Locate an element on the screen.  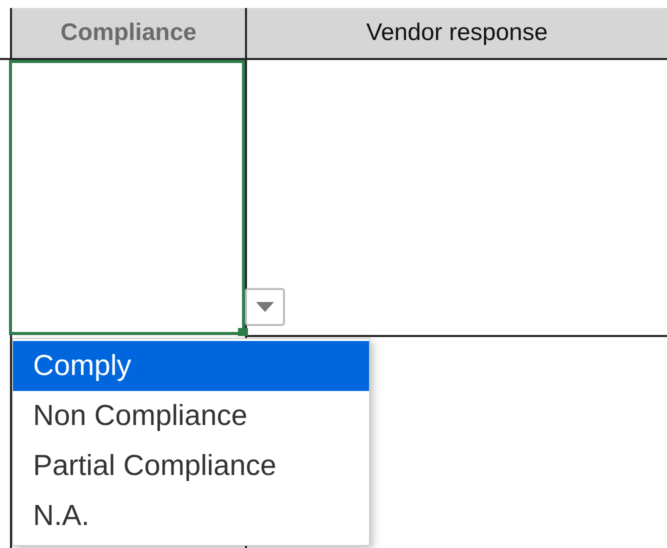
dropdown-option: Comply is located at coordinates (191, 366).